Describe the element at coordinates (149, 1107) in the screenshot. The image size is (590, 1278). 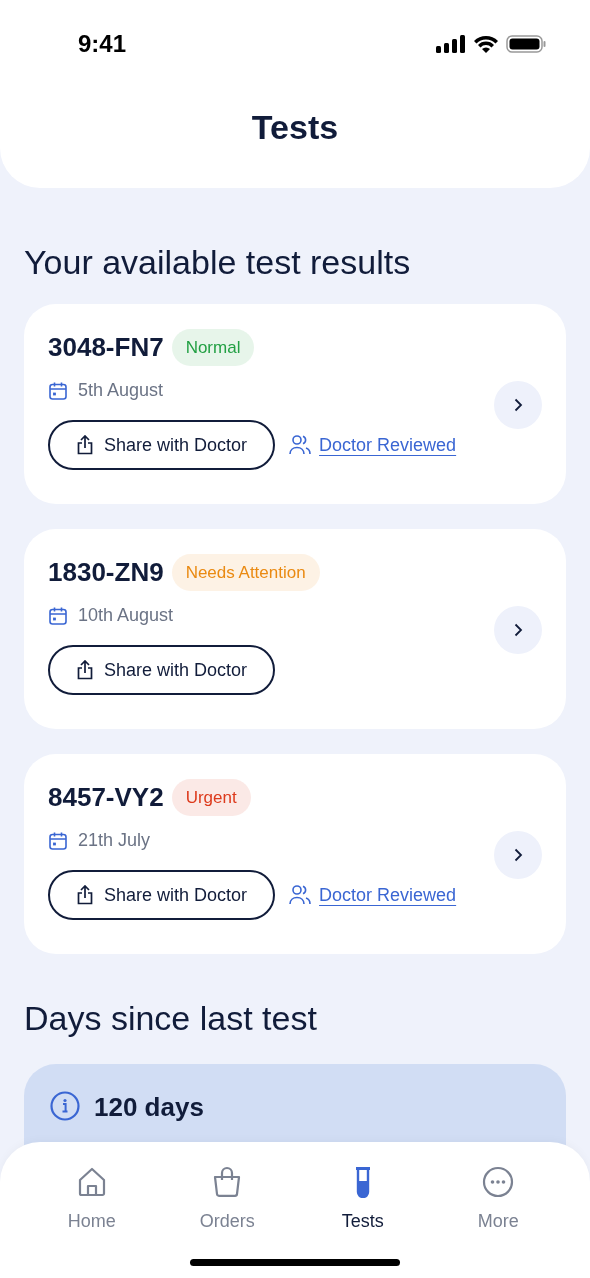
I see `days-count: 120 days` at that location.